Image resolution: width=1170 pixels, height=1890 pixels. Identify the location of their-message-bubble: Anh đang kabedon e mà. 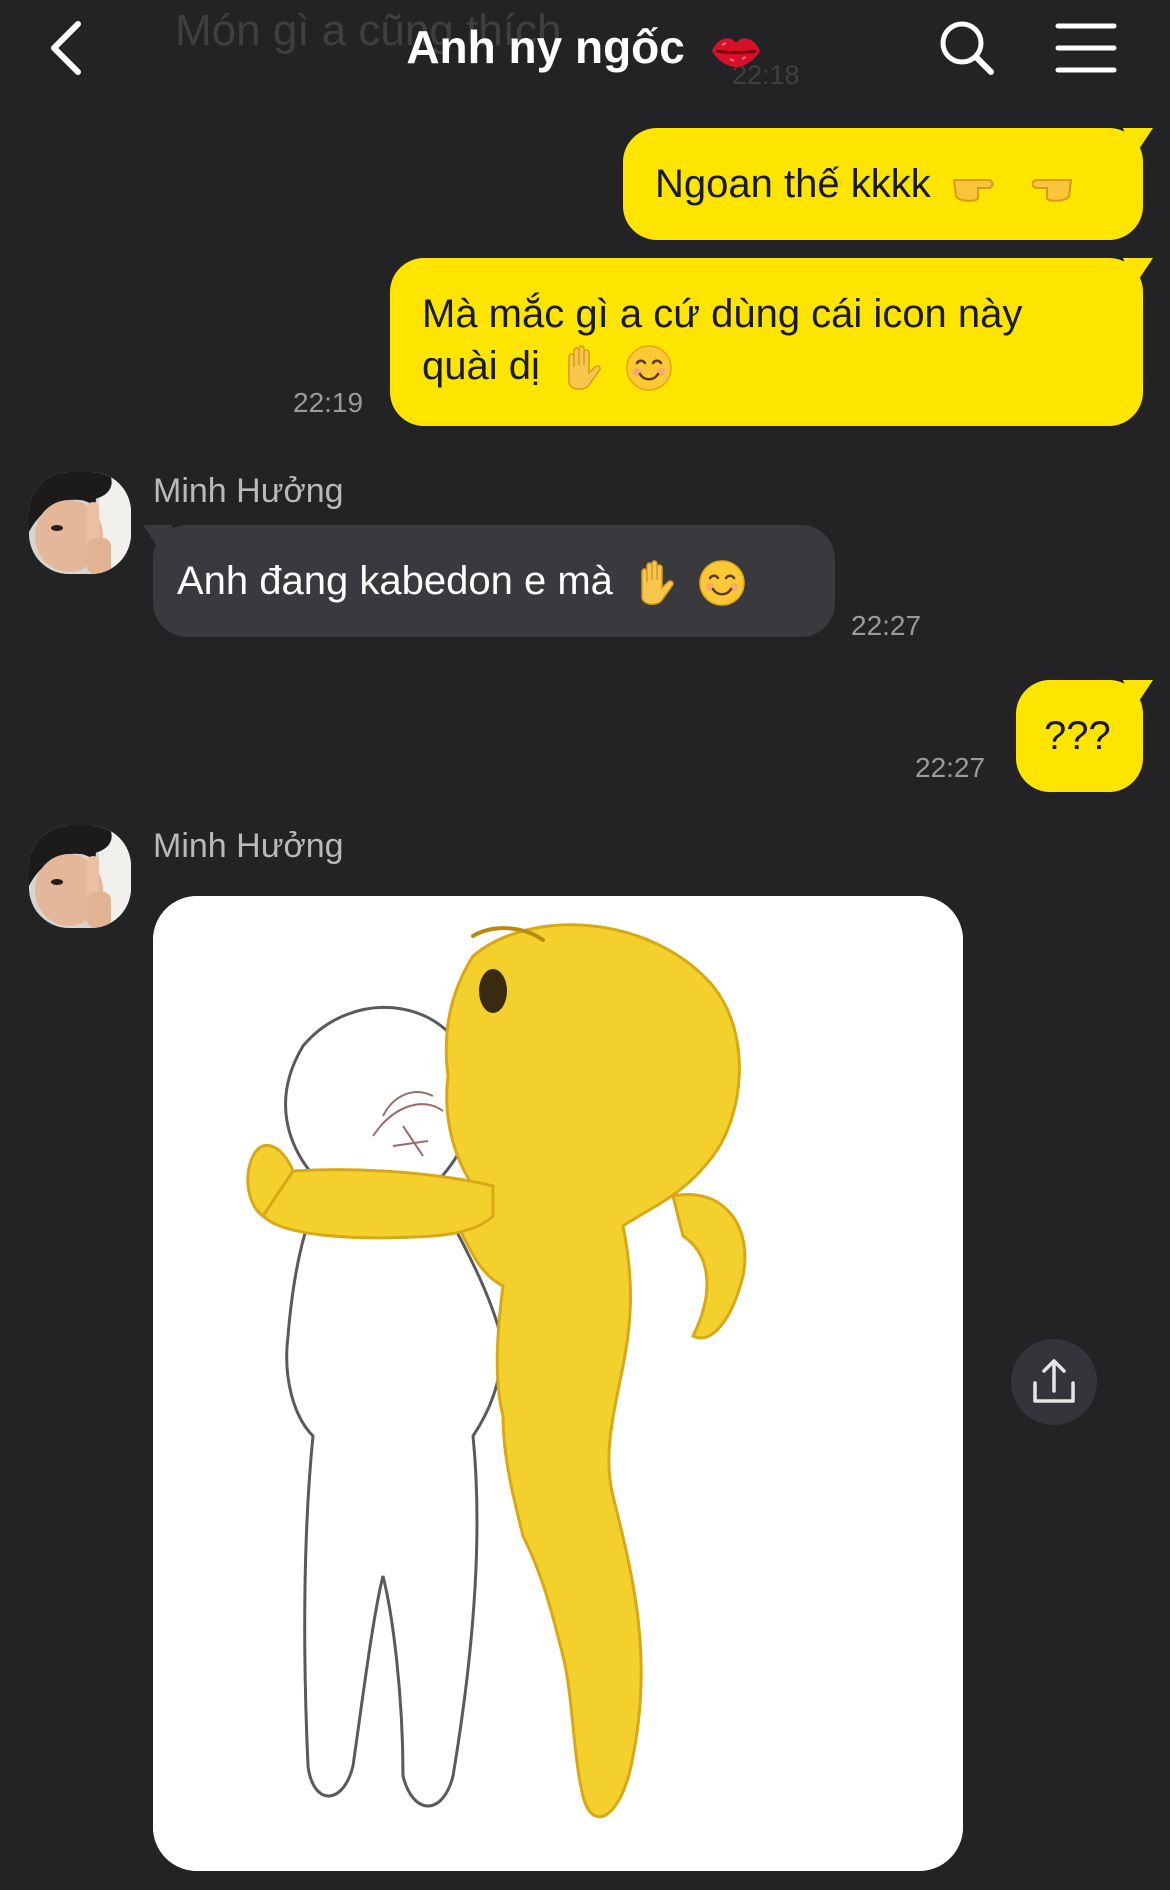
(489, 581).